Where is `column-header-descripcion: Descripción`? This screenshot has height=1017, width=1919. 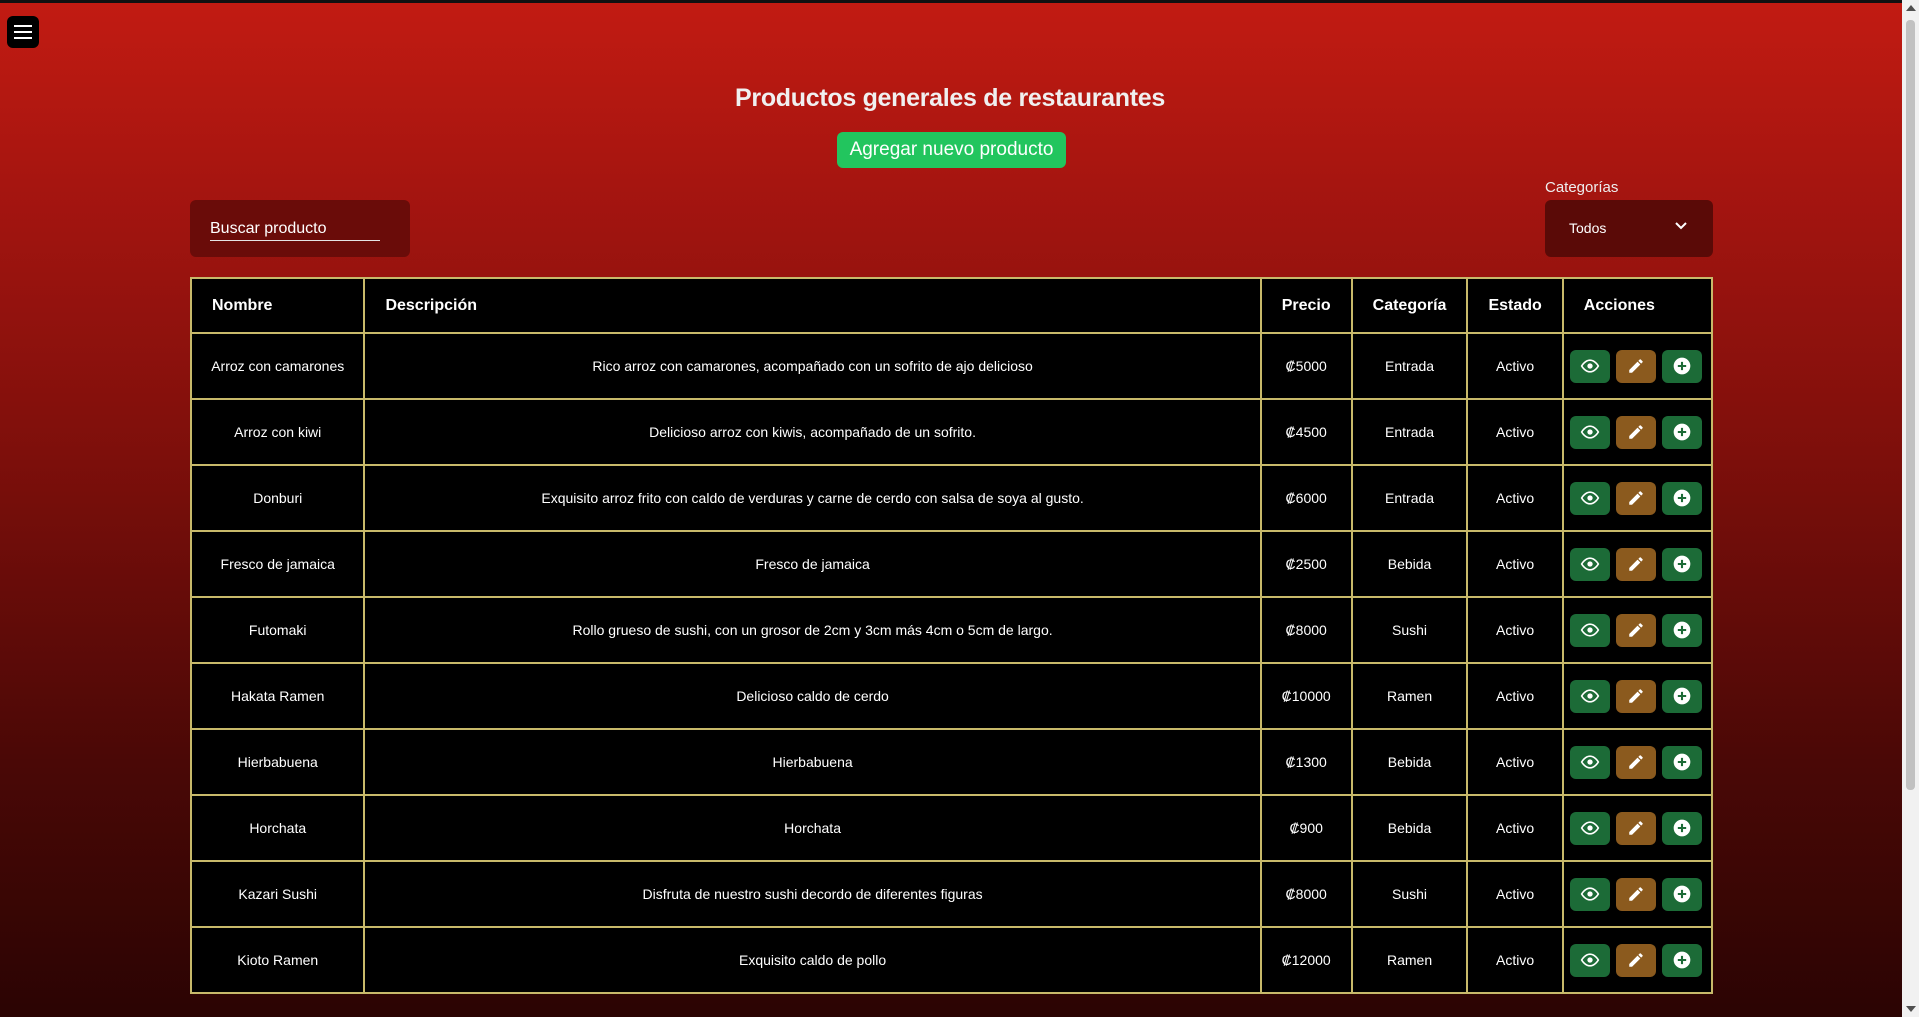 column-header-descripcion: Descripción is located at coordinates (812, 305).